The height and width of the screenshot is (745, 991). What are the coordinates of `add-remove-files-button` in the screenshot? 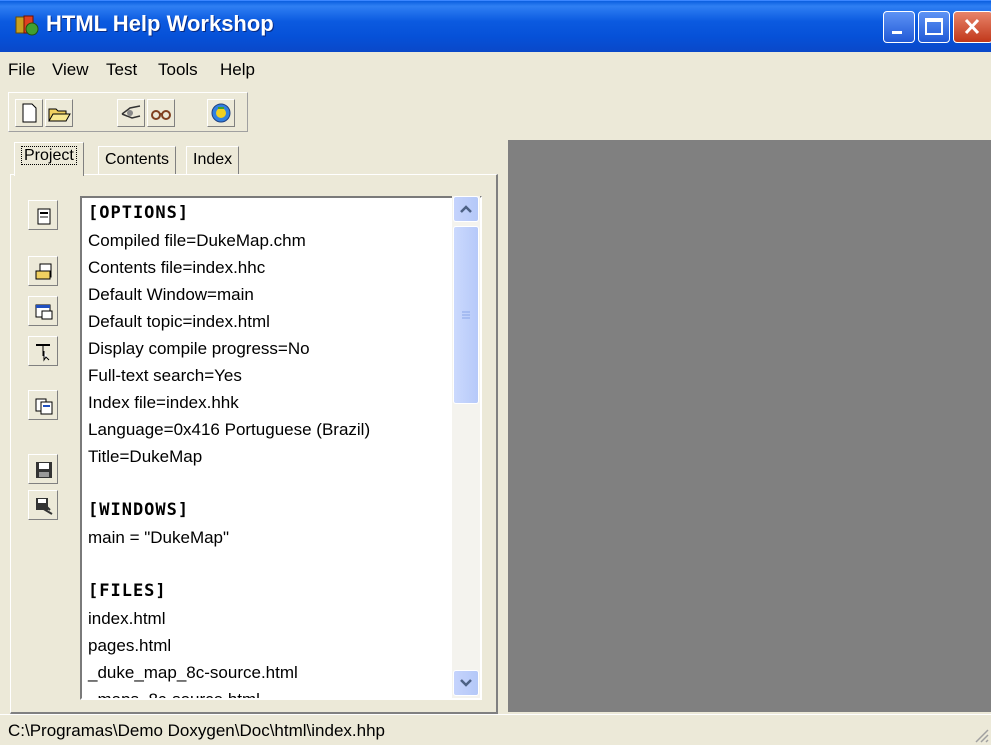 It's located at (43, 271).